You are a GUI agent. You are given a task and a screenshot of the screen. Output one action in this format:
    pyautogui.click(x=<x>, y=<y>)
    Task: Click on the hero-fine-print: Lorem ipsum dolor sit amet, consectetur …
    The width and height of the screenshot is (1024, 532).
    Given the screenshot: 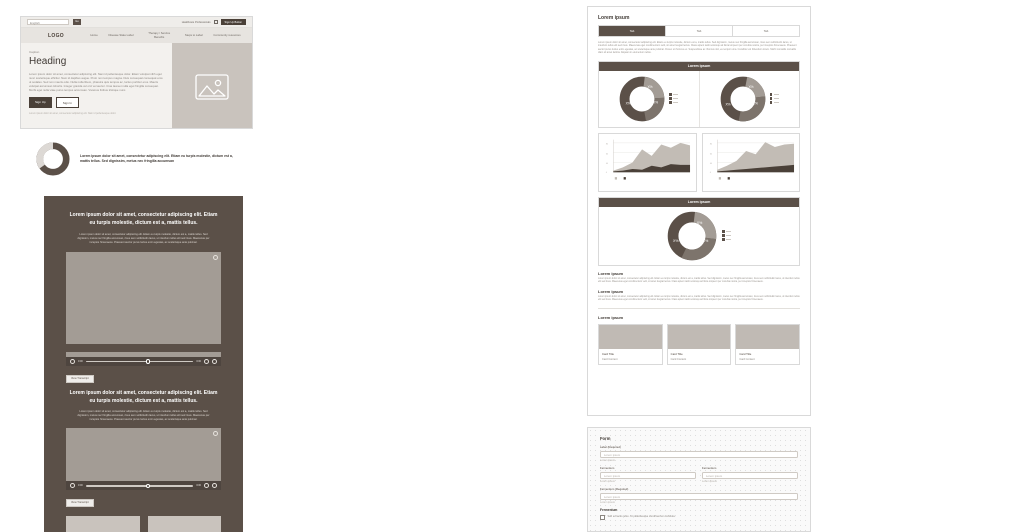 What is the action you would take?
    pyautogui.click(x=73, y=113)
    